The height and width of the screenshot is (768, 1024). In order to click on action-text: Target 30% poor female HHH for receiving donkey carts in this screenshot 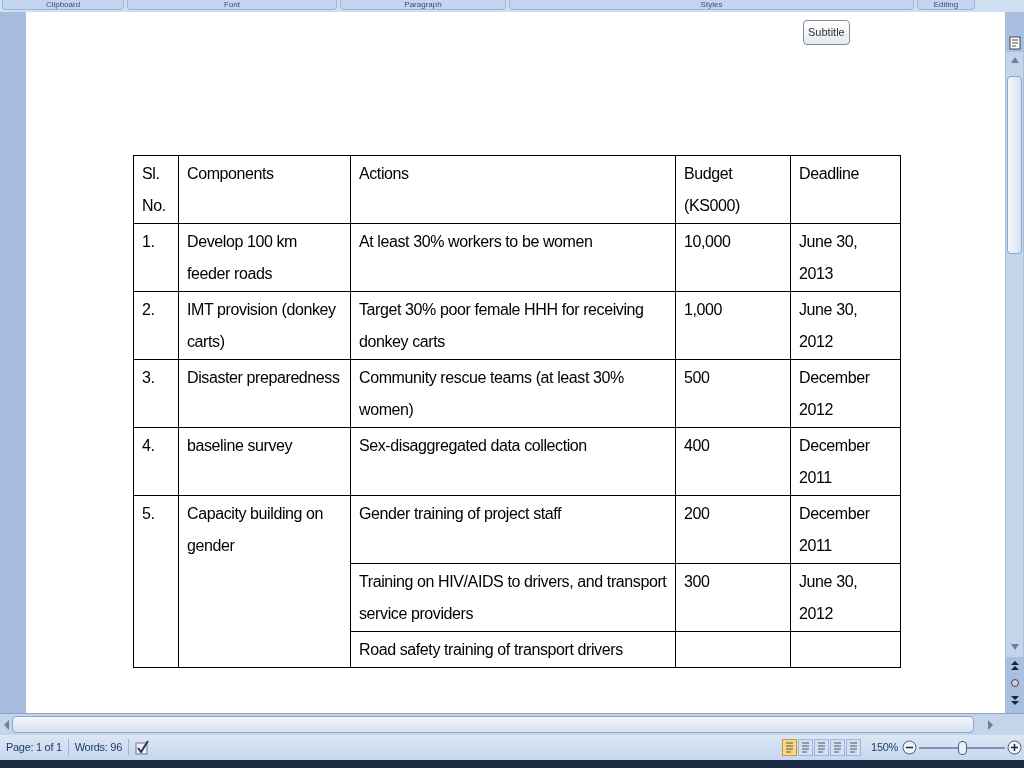, I will do `click(501, 325)`.